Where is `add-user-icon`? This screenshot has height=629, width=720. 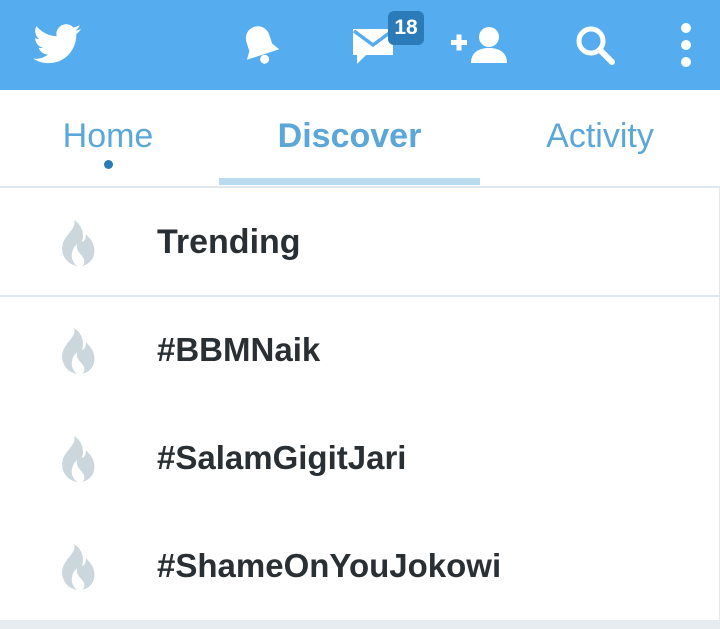
add-user-icon is located at coordinates (480, 45).